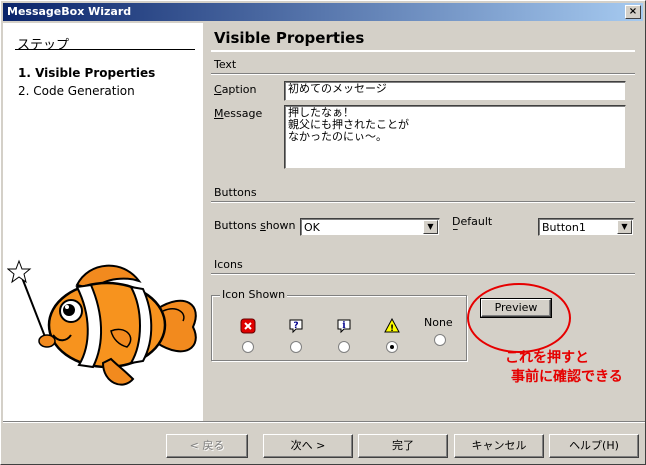 The height and width of the screenshot is (465, 646). What do you see at coordinates (296, 347) in the screenshot?
I see `question-icon-radio` at bounding box center [296, 347].